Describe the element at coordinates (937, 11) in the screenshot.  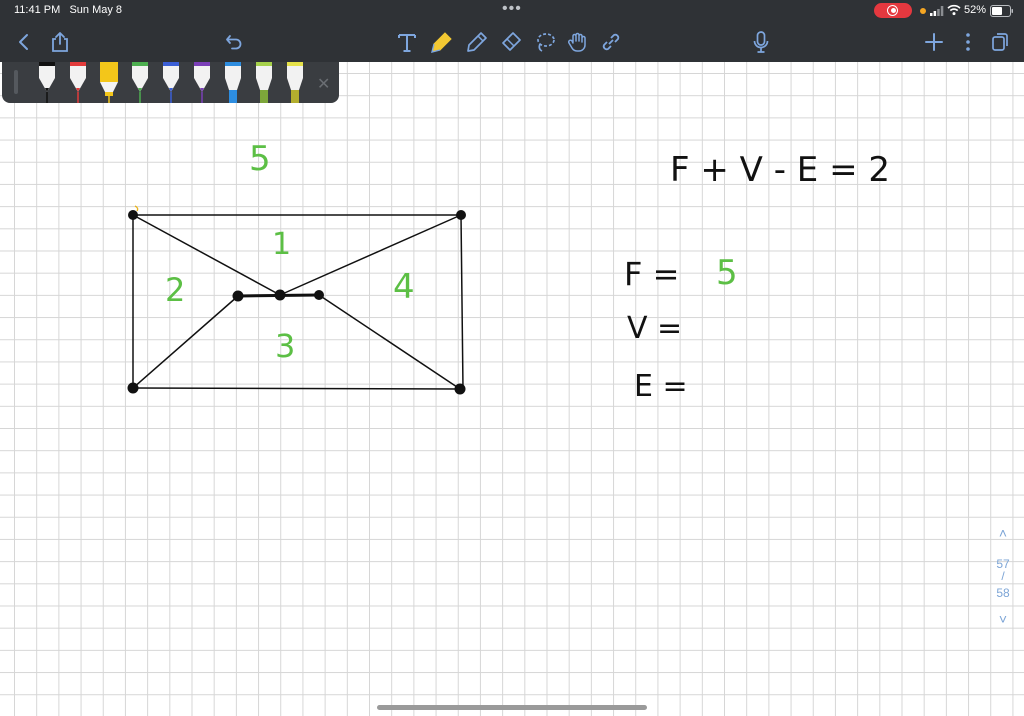
I see `signal-icon` at that location.